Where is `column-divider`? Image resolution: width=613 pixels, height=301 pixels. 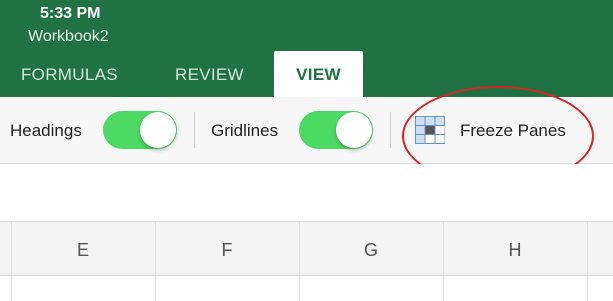 column-divider is located at coordinates (587, 248).